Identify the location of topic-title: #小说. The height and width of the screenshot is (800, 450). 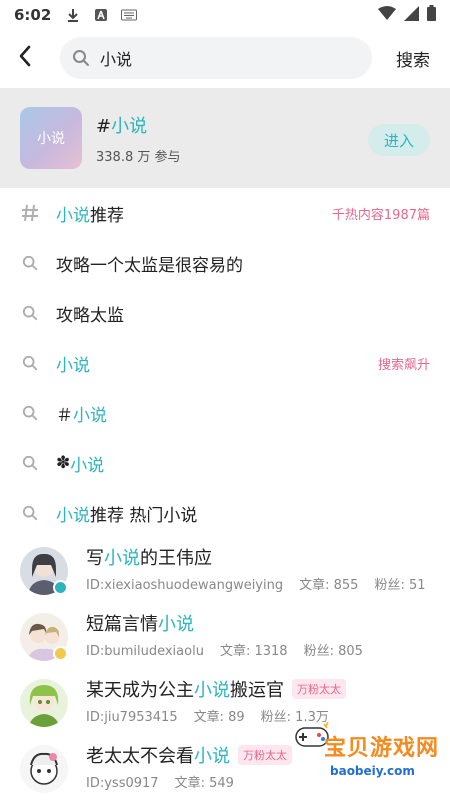
(138, 125).